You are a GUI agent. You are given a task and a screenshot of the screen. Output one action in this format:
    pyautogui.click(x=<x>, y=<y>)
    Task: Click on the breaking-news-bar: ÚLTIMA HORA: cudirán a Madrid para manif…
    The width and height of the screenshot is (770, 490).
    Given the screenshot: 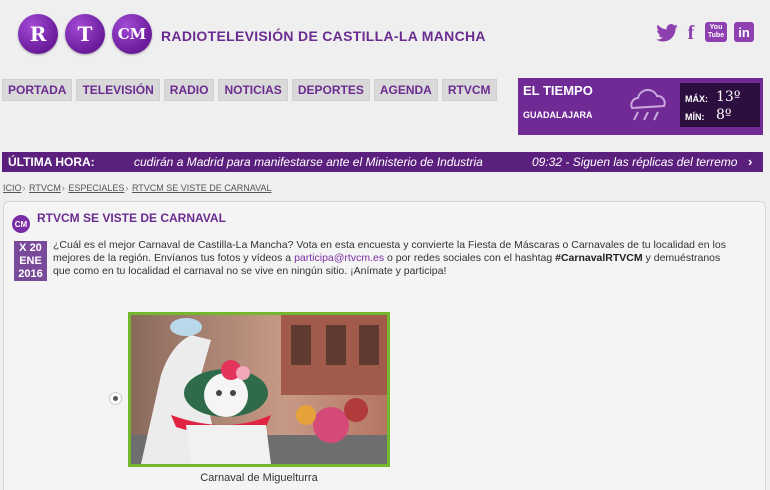 What is the action you would take?
    pyautogui.click(x=382, y=162)
    